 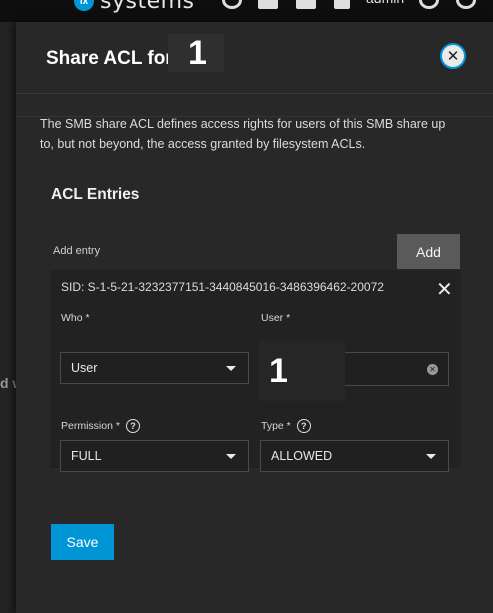 I want to click on close-panel-button: ✕, so click(x=453, y=56).